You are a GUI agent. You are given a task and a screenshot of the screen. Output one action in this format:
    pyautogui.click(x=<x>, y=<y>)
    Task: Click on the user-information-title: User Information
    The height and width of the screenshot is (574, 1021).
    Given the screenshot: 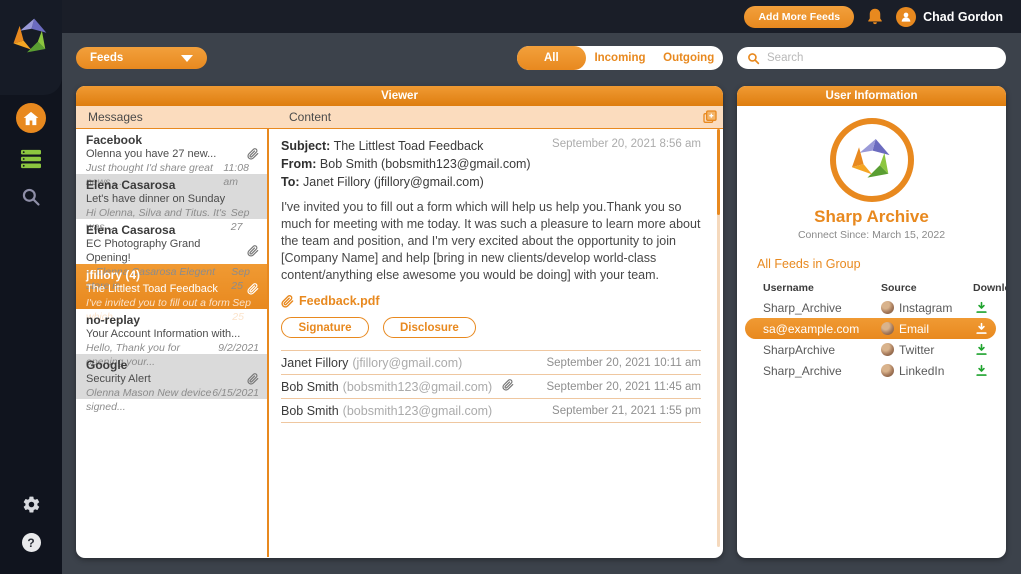 What is the action you would take?
    pyautogui.click(x=871, y=96)
    